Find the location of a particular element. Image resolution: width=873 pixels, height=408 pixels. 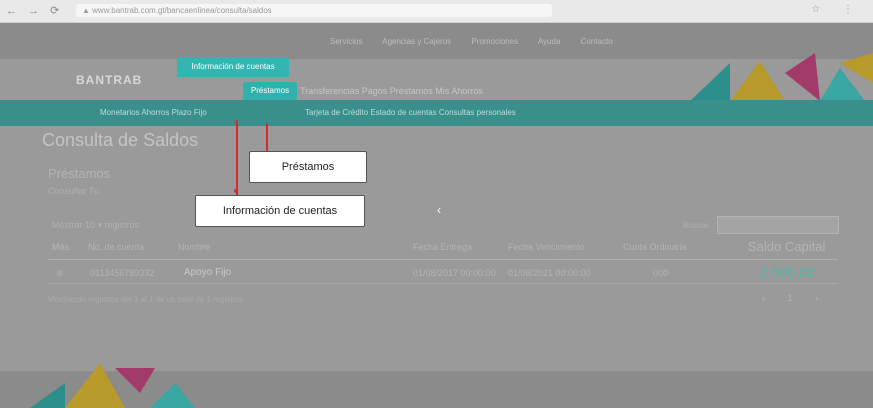

column-header: No. de cuenta is located at coordinates (116, 247).